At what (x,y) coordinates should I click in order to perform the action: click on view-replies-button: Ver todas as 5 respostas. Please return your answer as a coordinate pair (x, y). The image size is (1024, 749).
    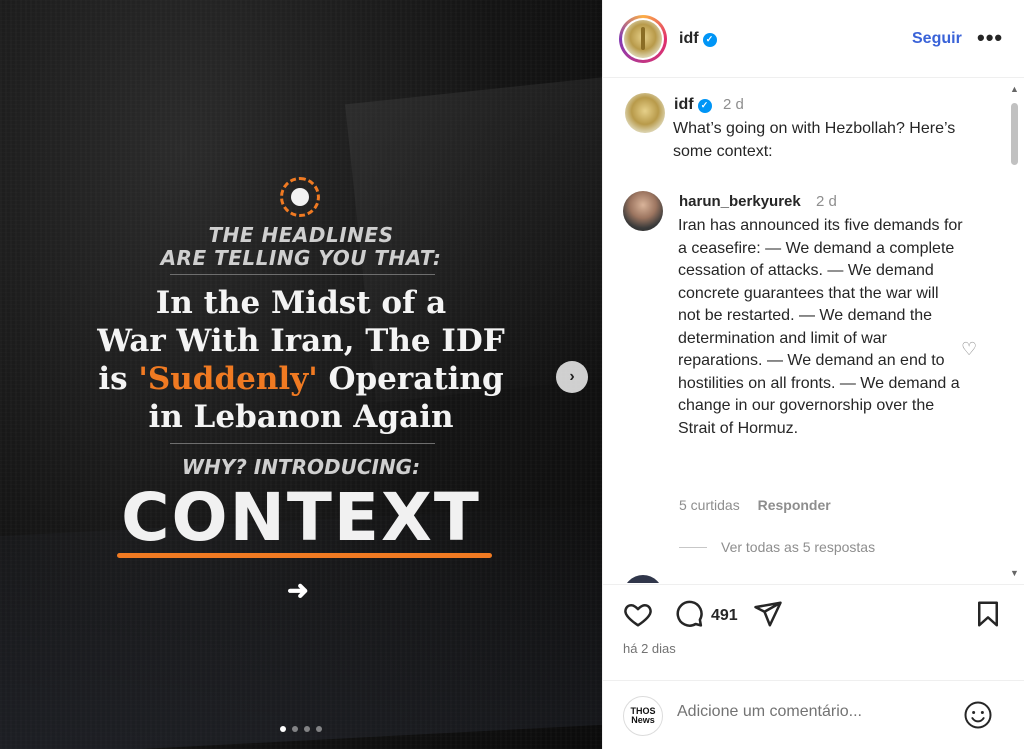
    Looking at the image, I should click on (777, 547).